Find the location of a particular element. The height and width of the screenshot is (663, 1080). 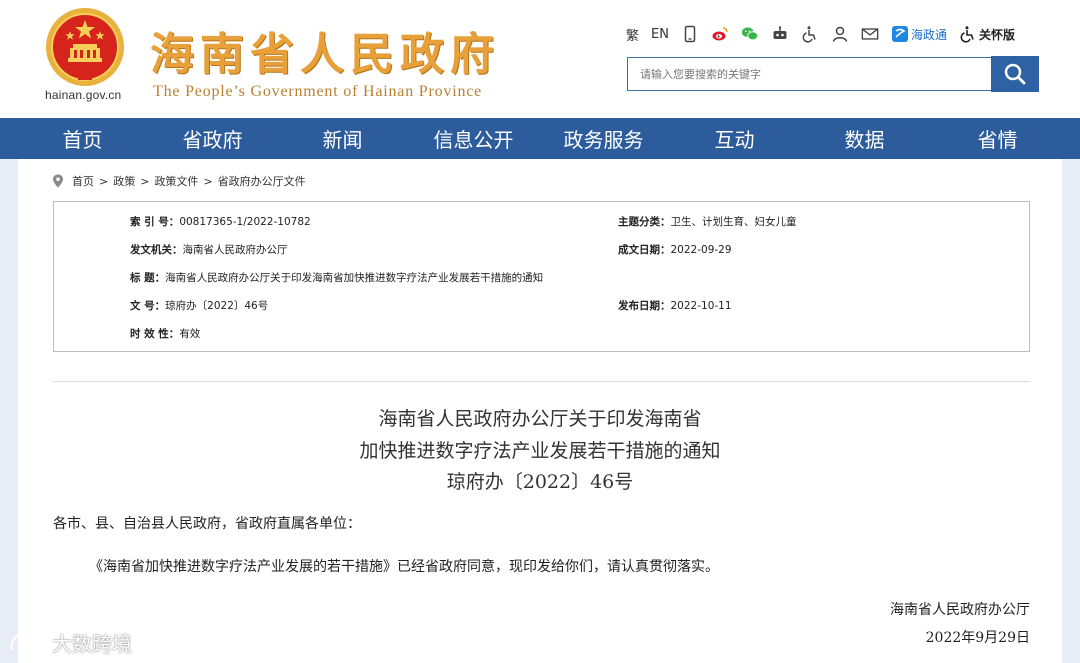

nav-item-information-disclosure: 信息公开 is located at coordinates (473, 138).